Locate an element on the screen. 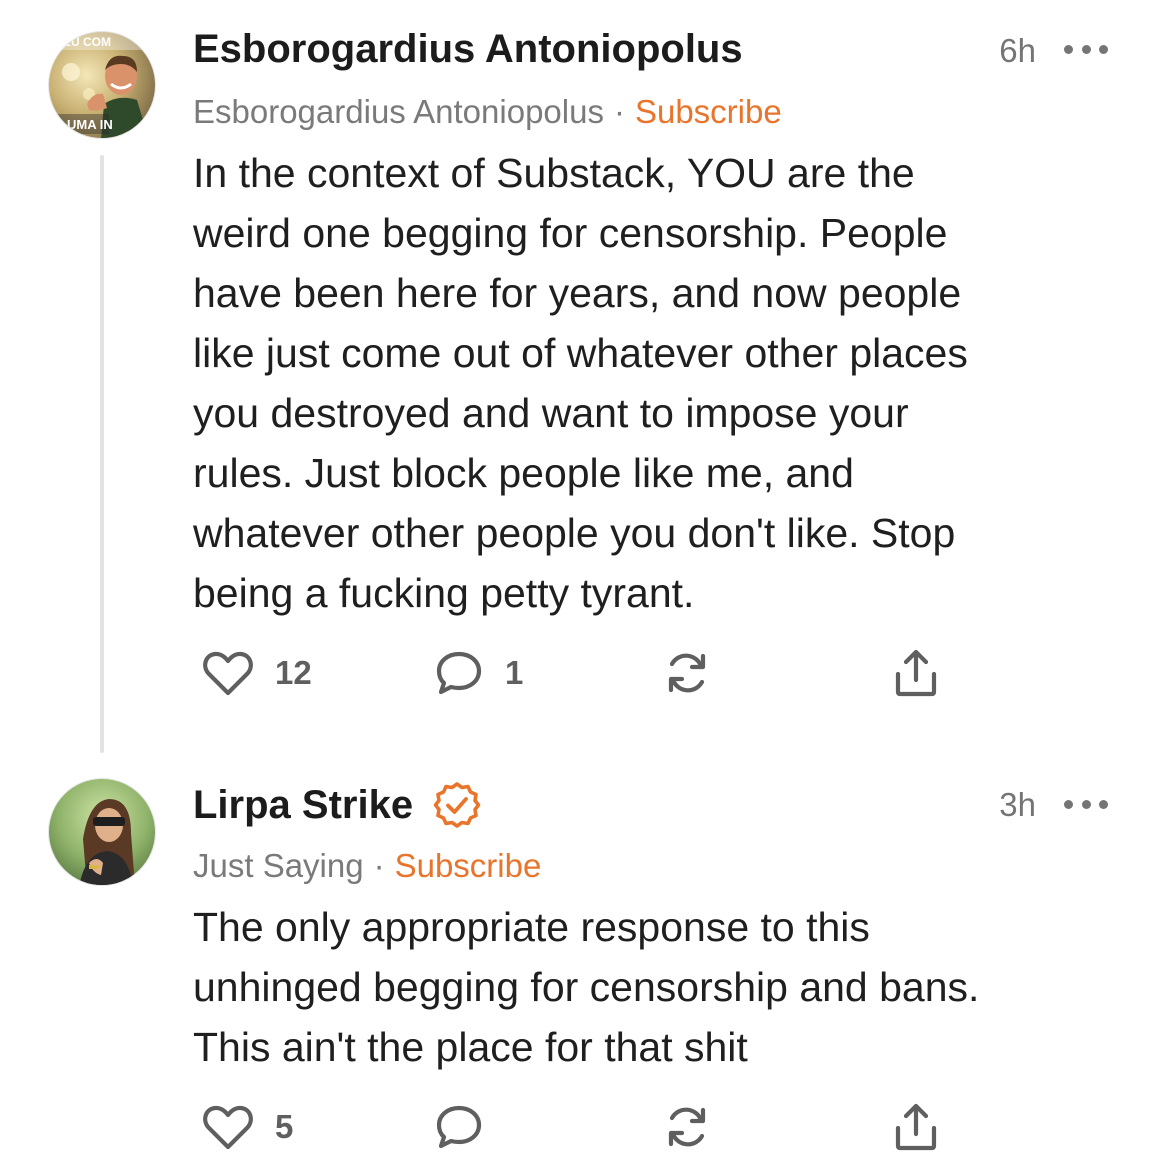 Image resolution: width=1170 pixels, height=1157 pixels. avatar: EU COM UMA IN is located at coordinates (102, 85).